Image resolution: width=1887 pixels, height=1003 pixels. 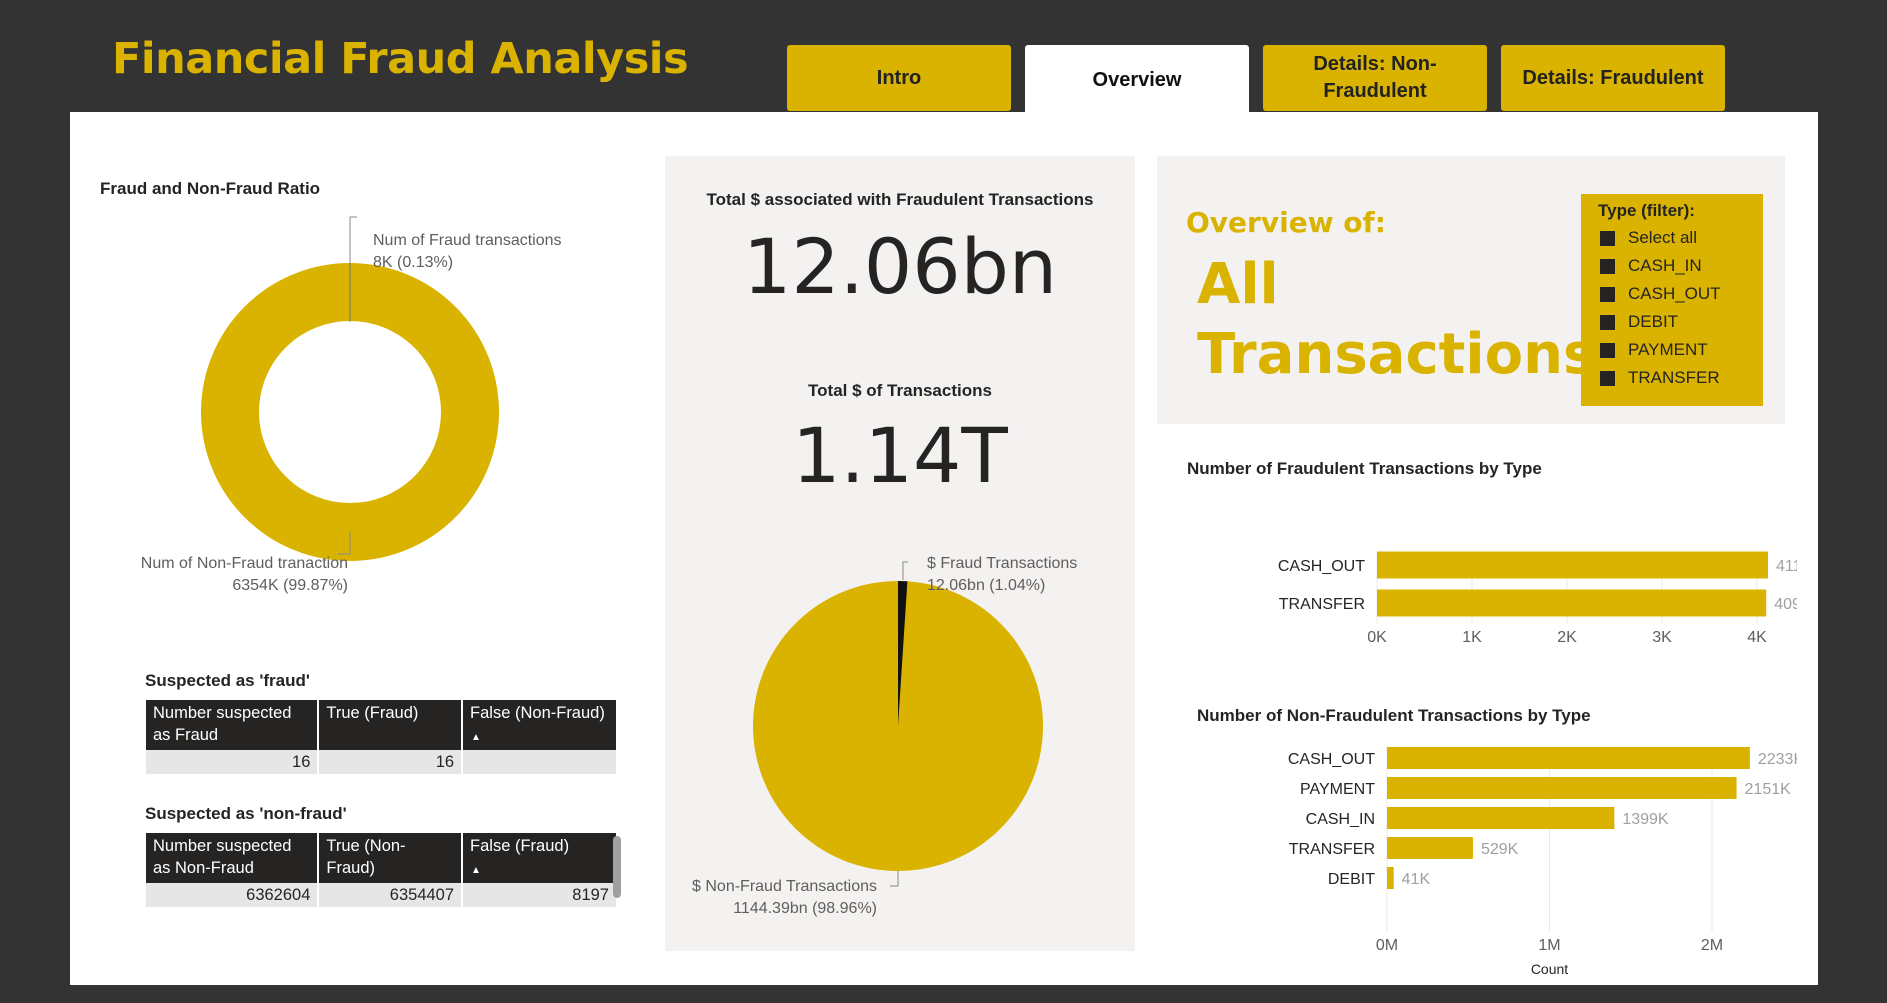 I want to click on table-cell: 6362604, so click(x=233, y=895).